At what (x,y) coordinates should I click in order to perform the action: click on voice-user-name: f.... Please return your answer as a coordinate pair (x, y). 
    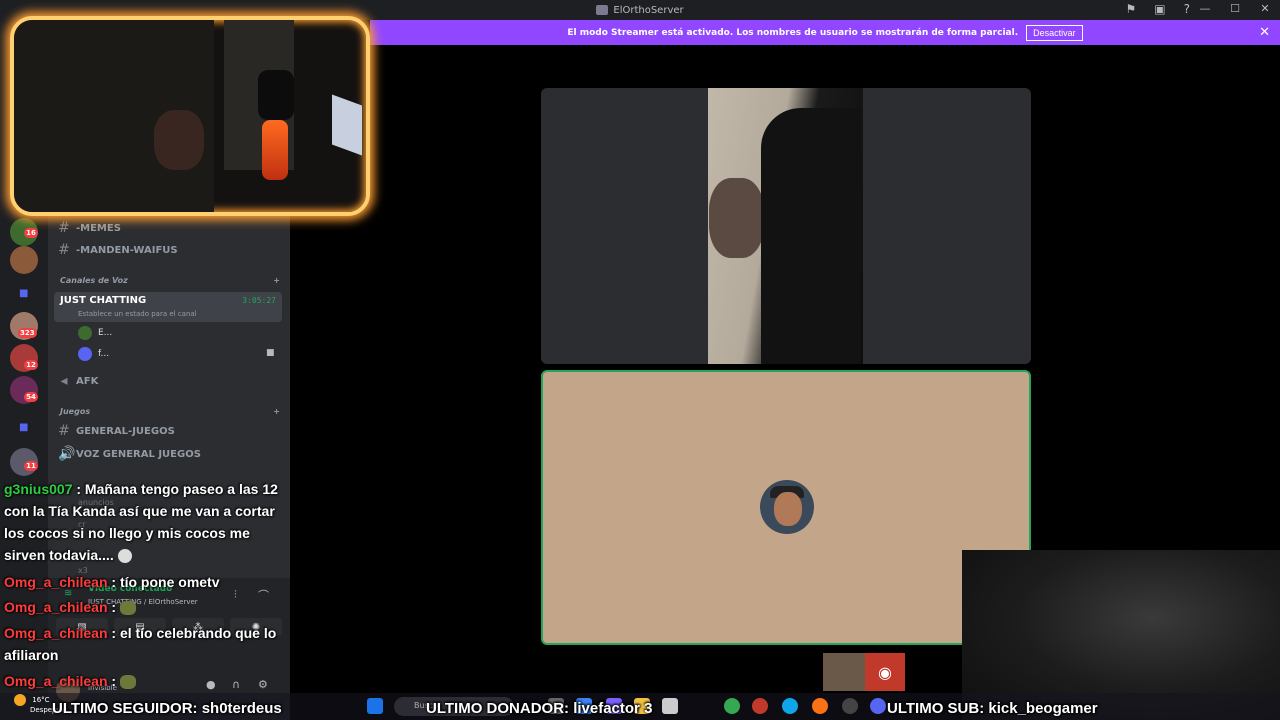
    Looking at the image, I should click on (104, 354).